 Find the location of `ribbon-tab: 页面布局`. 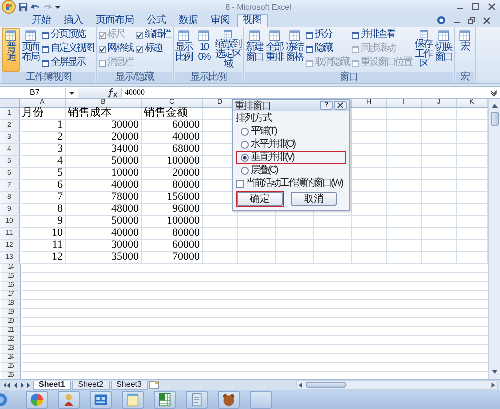

ribbon-tab: 页面布局 is located at coordinates (115, 20).